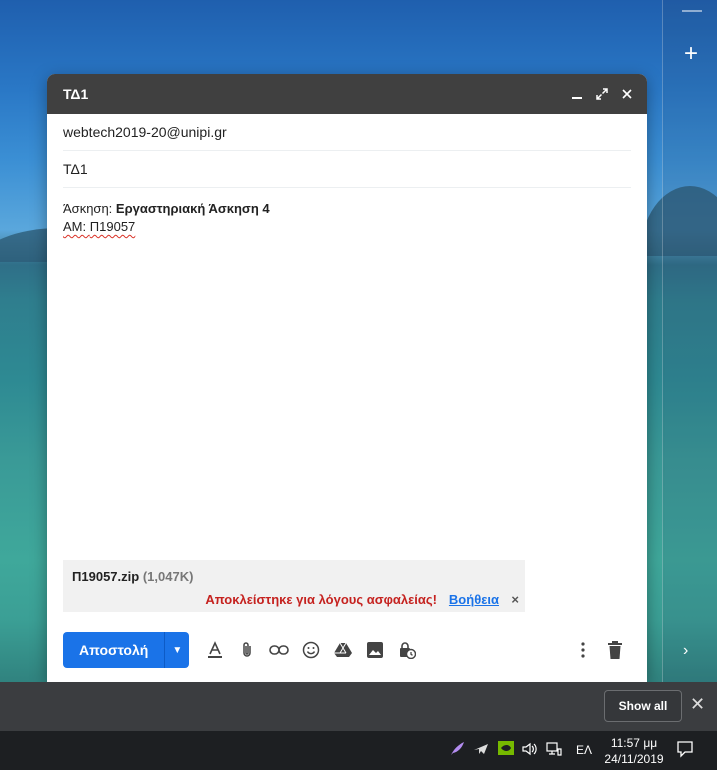 Image resolution: width=717 pixels, height=770 pixels. Describe the element at coordinates (602, 94) in the screenshot. I see `fullscreen-icon` at that location.